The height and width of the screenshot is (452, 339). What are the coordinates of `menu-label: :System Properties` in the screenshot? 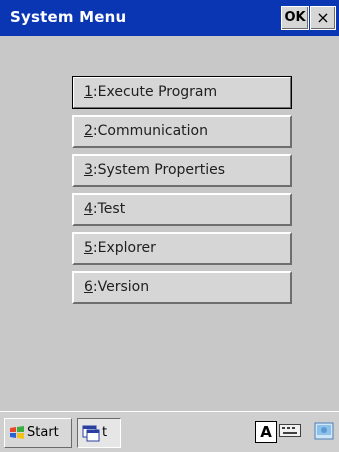 It's located at (159, 170).